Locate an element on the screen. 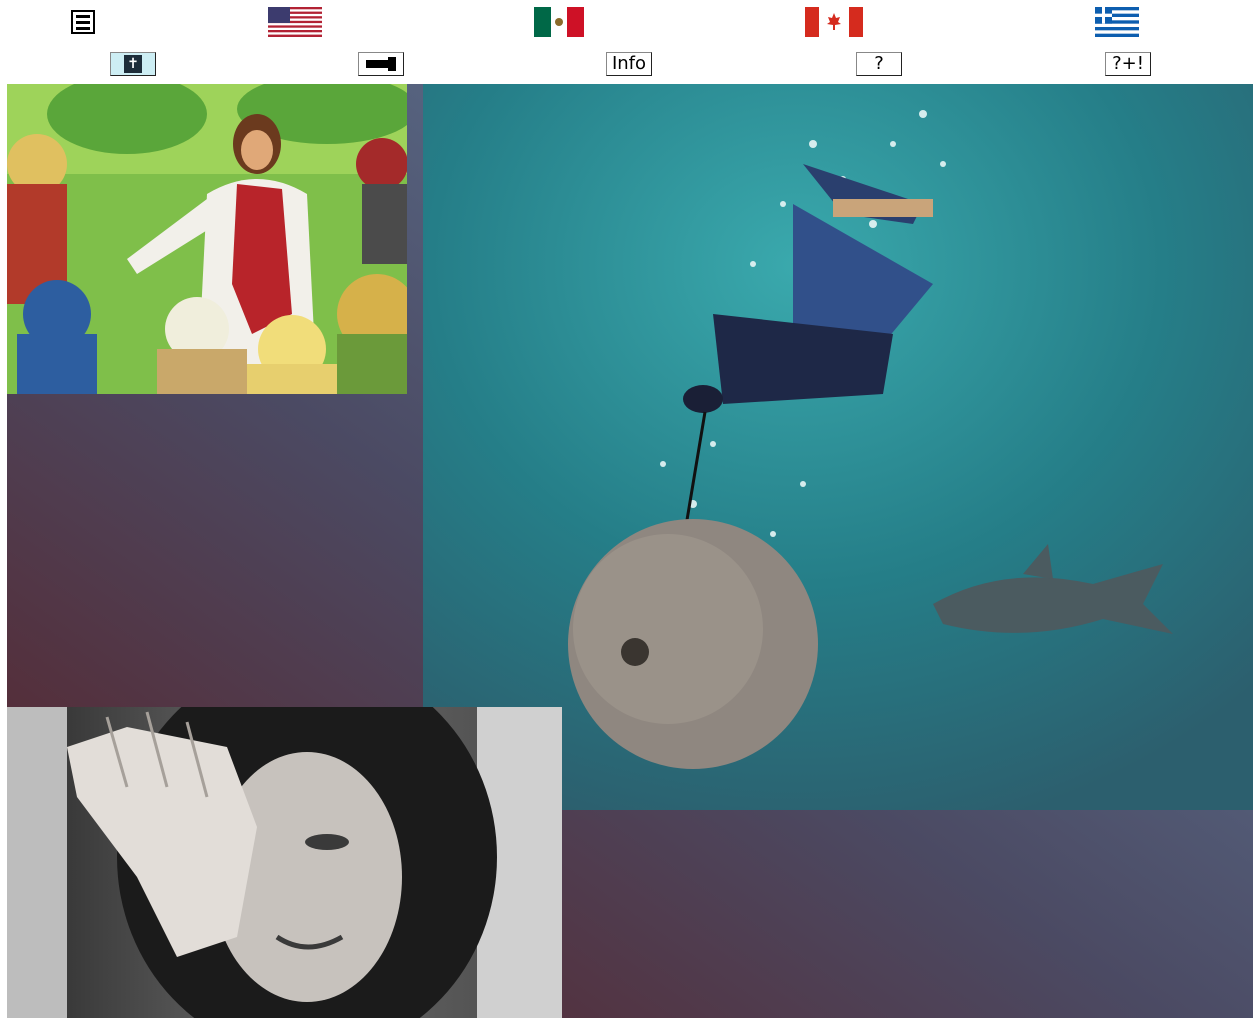 Image resolution: width=1253 pixels, height=1018 pixels. help-button: ? is located at coordinates (879, 64).